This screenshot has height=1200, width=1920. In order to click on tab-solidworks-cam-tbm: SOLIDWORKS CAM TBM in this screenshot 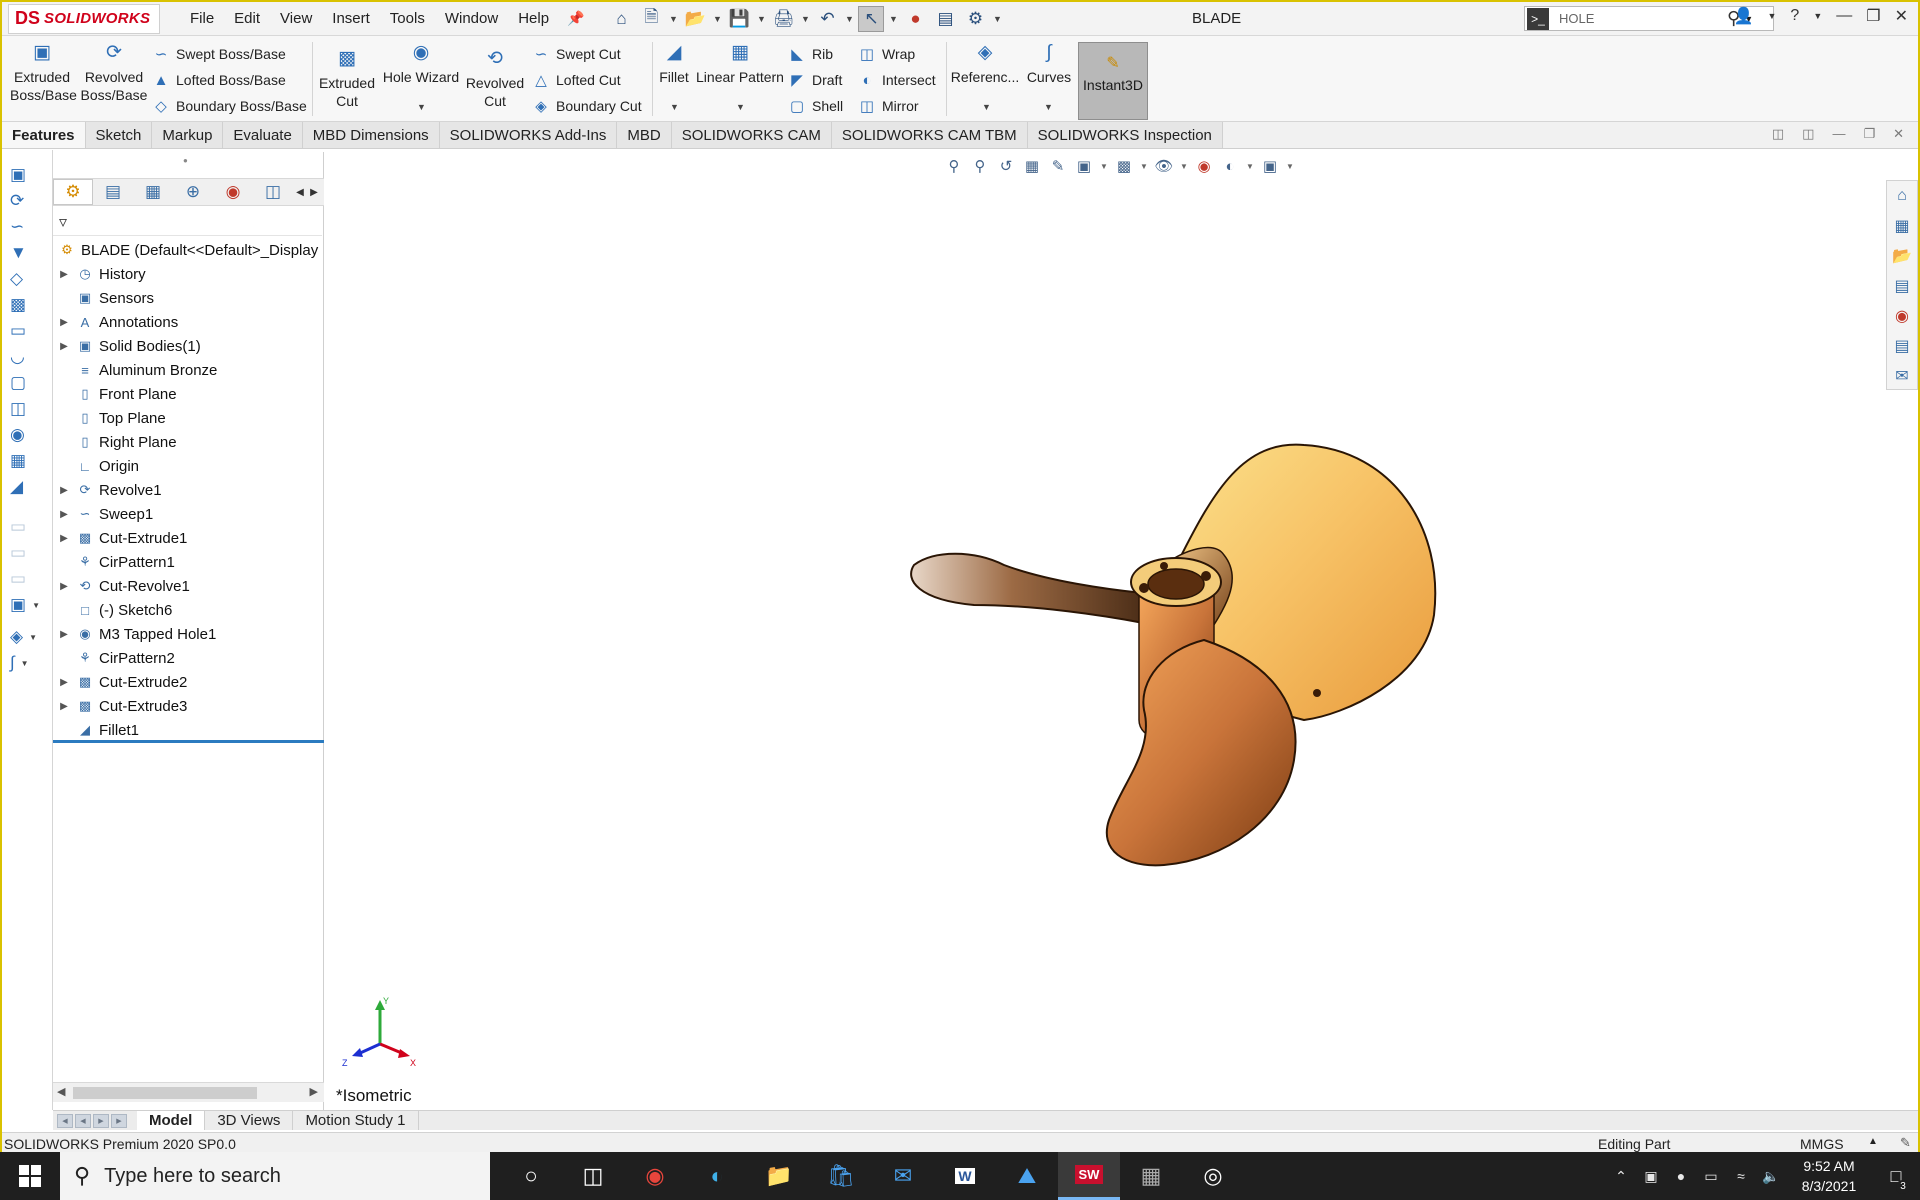, I will do `click(929, 135)`.